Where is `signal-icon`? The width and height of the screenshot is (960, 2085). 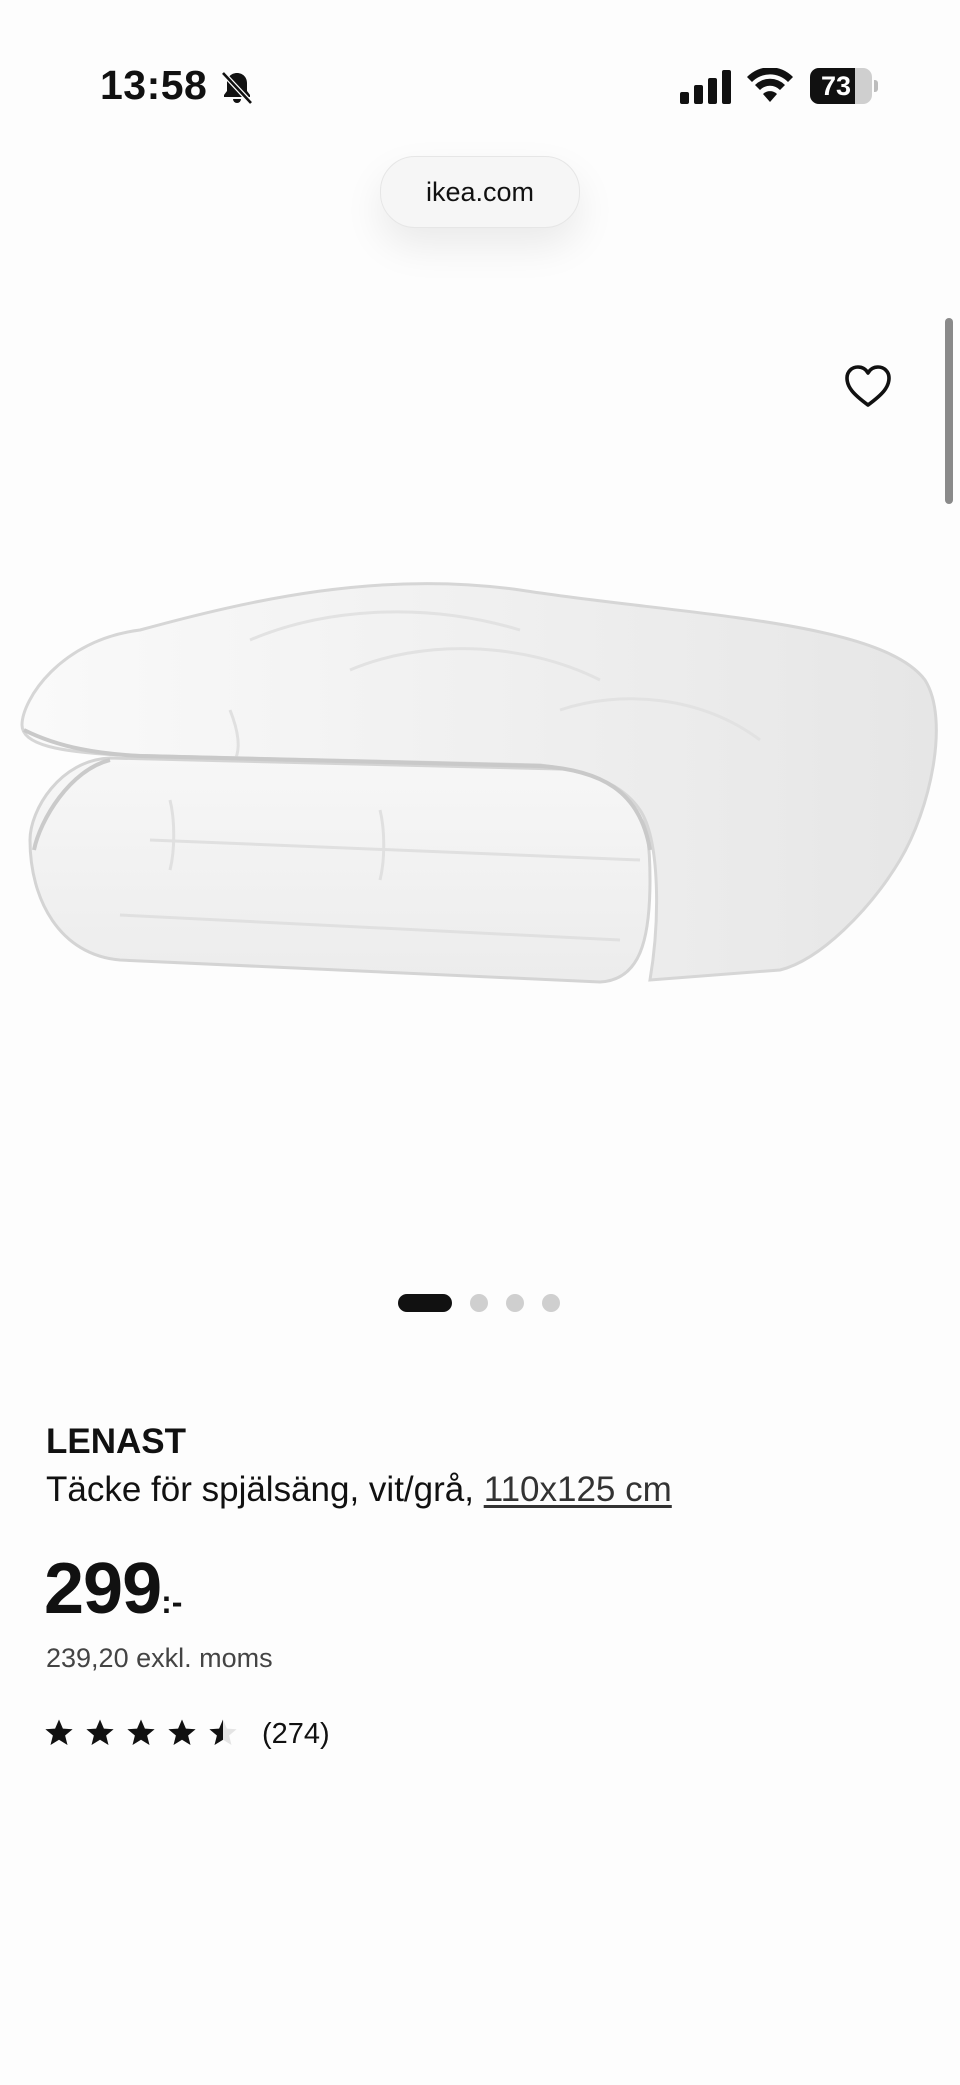
signal-icon is located at coordinates (705, 87).